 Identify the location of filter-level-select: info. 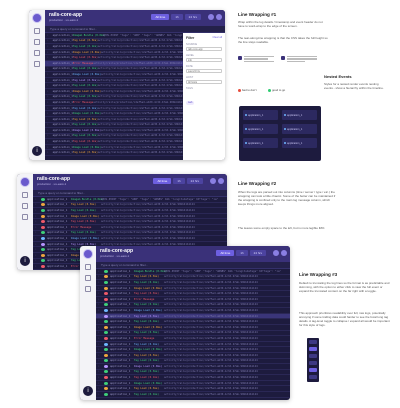
(204, 60).